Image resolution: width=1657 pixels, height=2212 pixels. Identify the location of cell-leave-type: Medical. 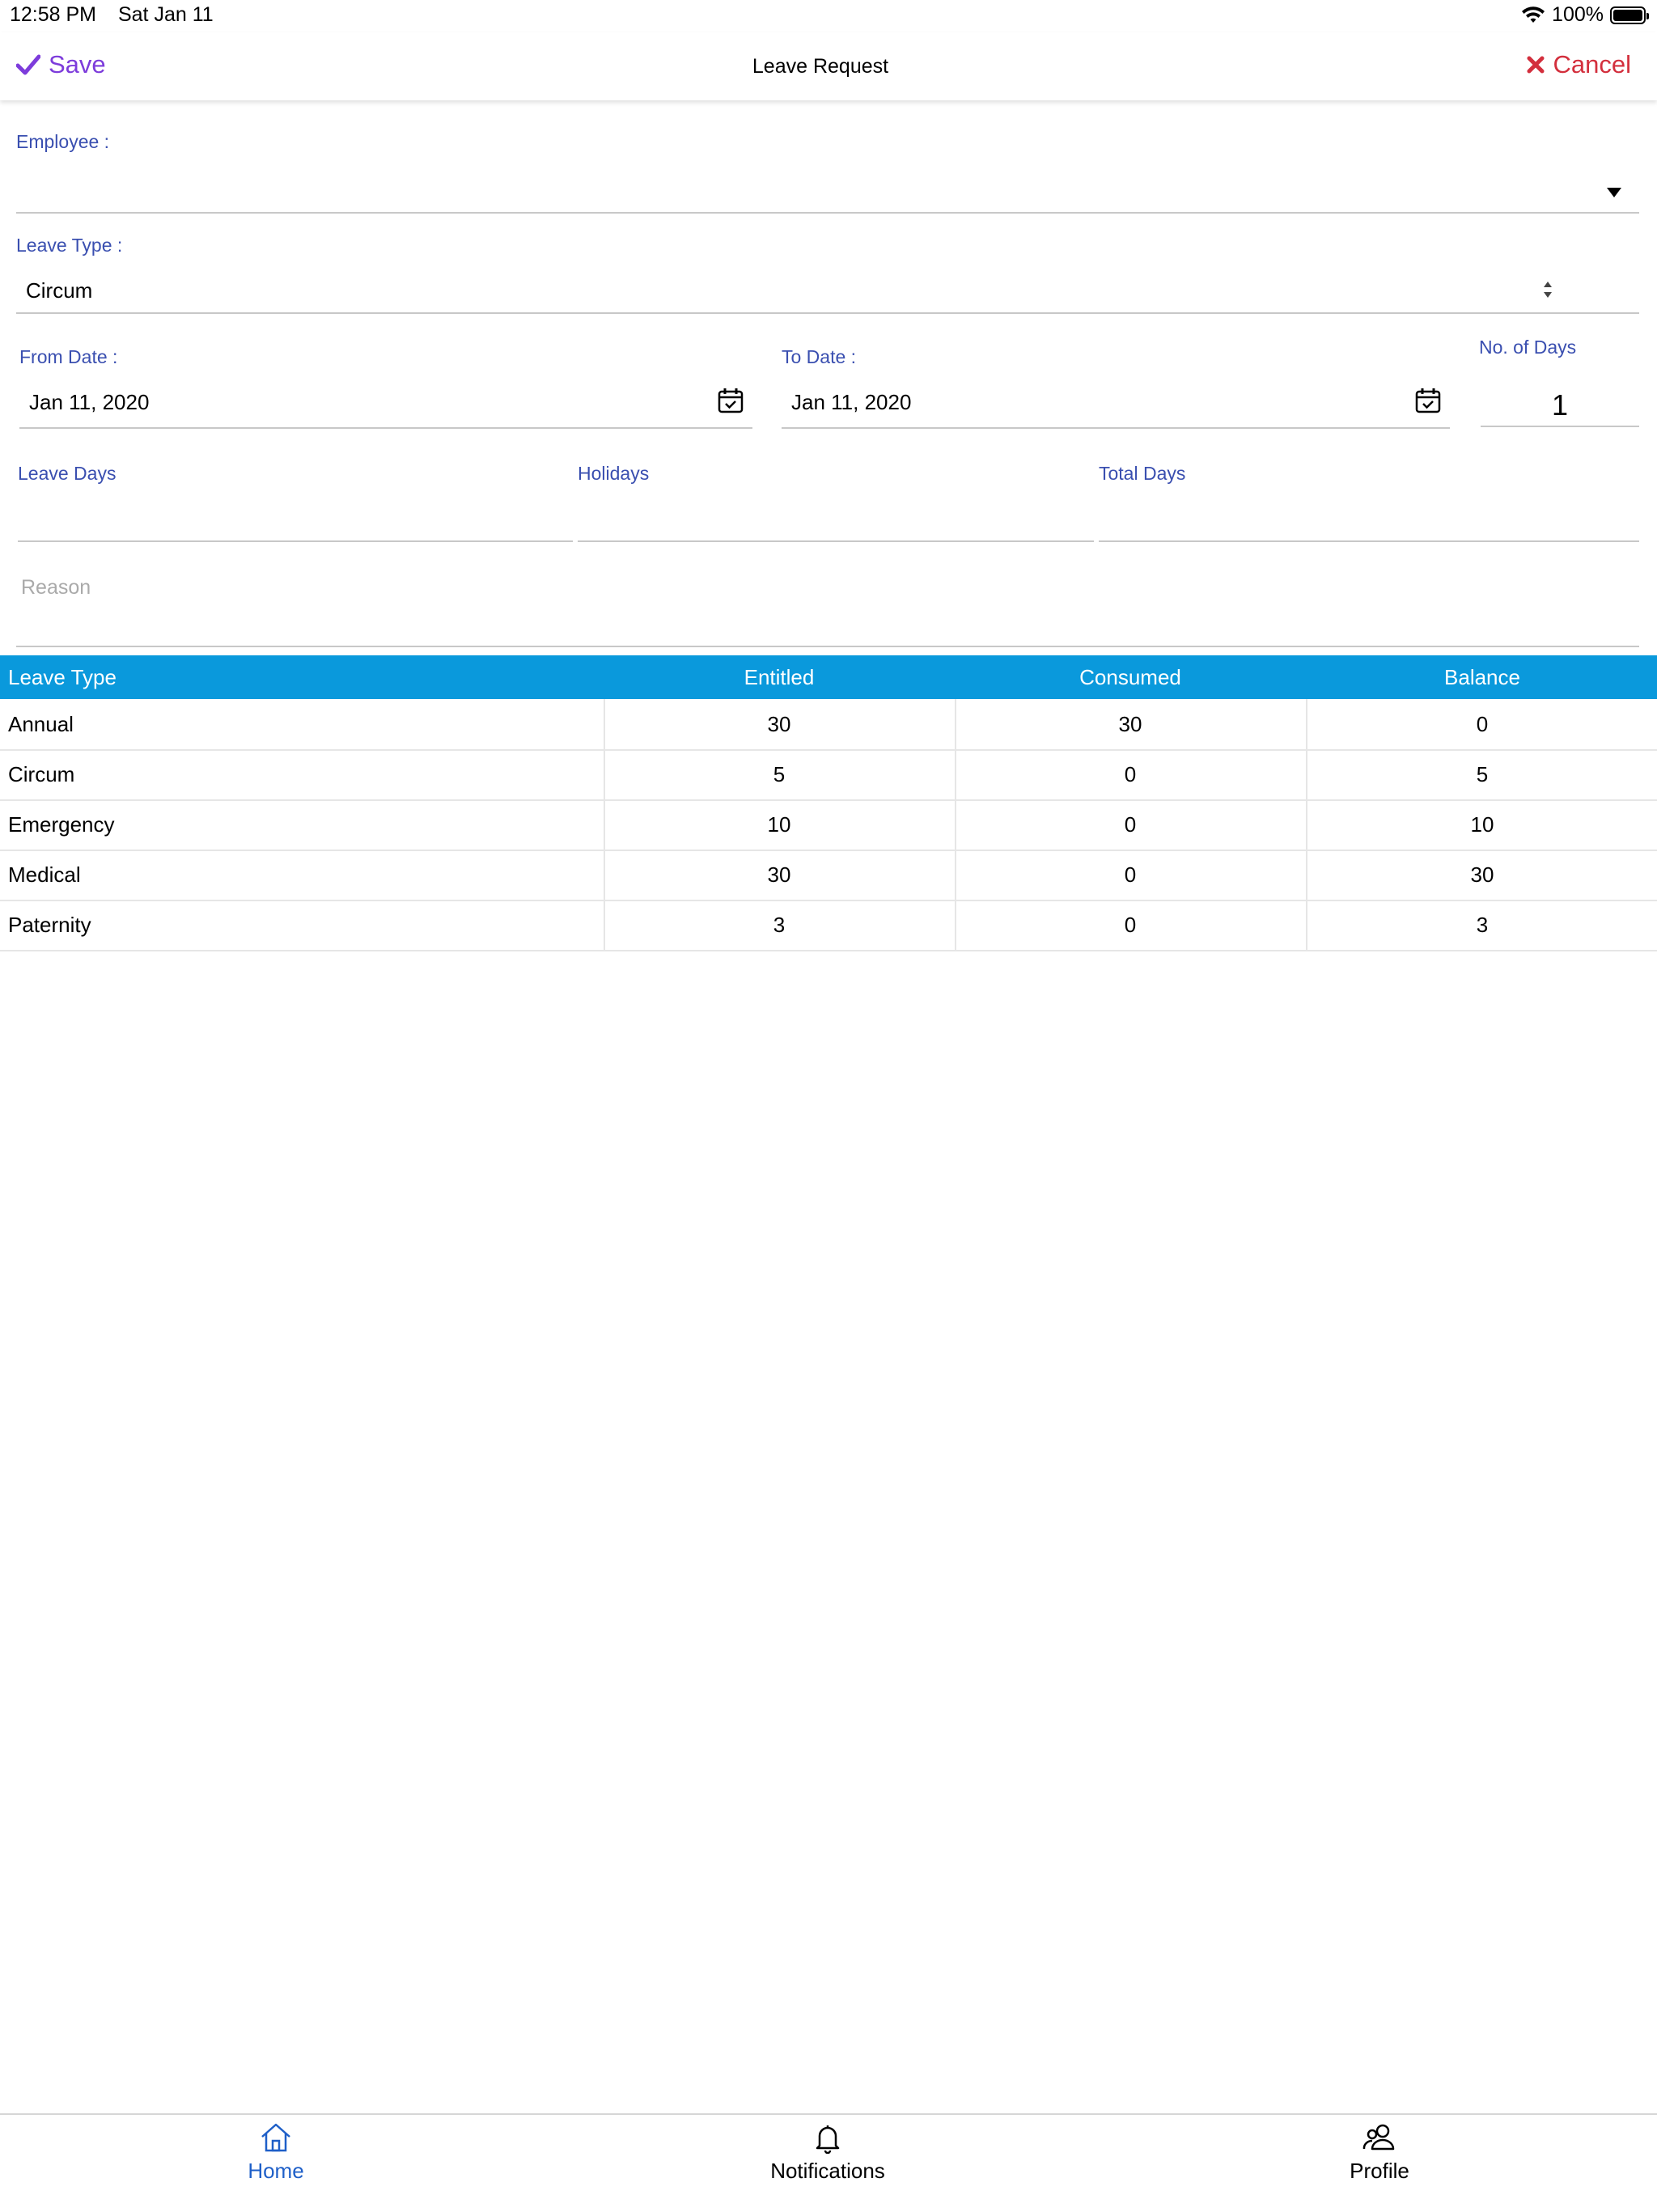
(44, 874).